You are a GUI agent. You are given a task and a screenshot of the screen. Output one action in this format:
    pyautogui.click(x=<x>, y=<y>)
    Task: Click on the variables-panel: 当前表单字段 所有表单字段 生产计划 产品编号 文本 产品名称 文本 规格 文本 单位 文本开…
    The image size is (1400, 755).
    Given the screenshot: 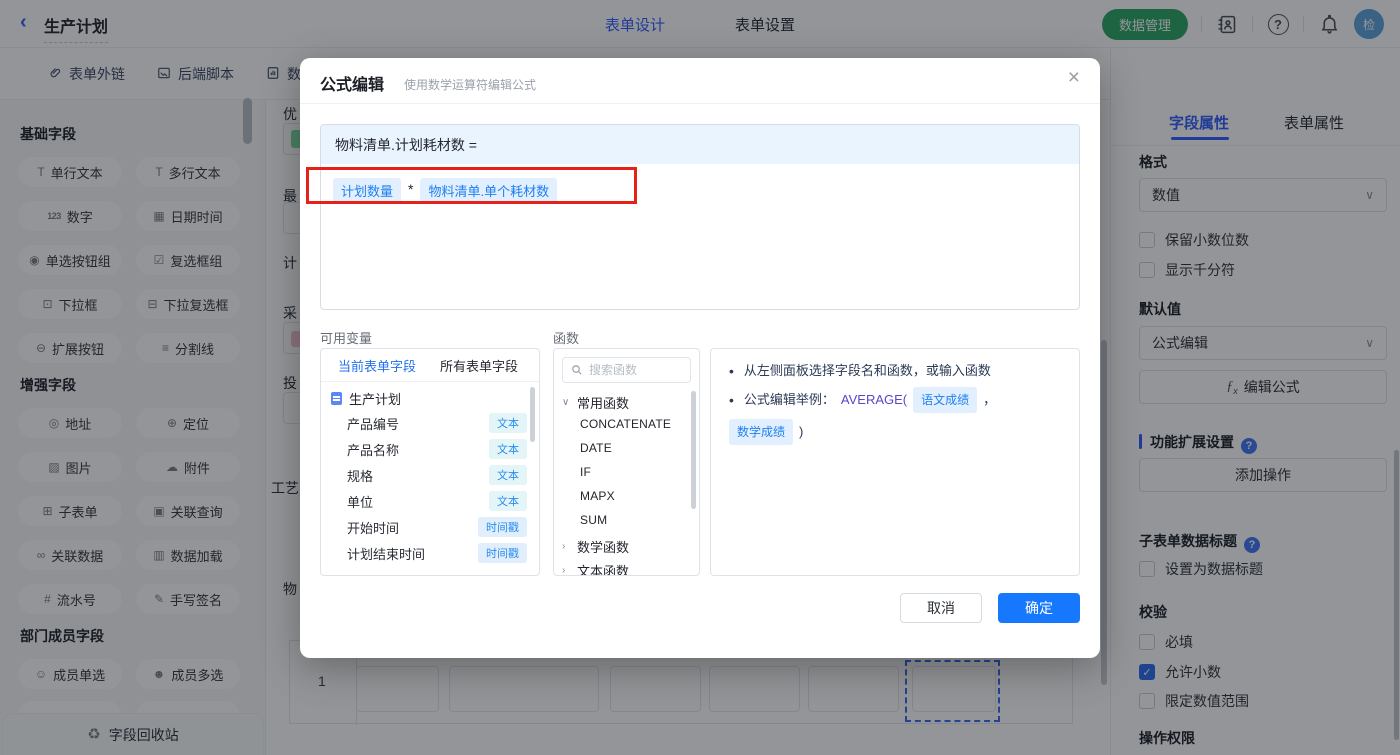 What is the action you would take?
    pyautogui.click(x=430, y=462)
    